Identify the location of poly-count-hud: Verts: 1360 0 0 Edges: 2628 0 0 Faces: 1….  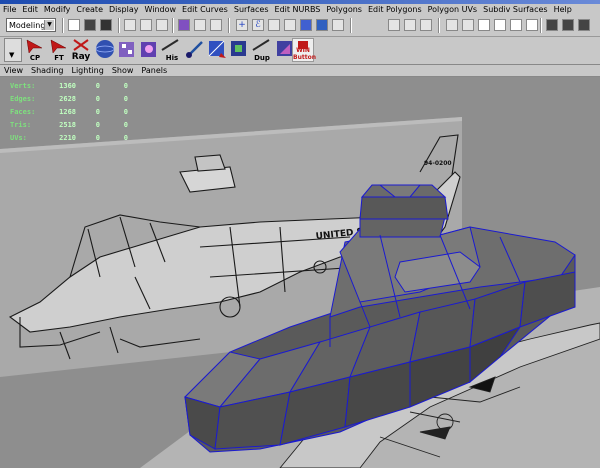
(69, 111).